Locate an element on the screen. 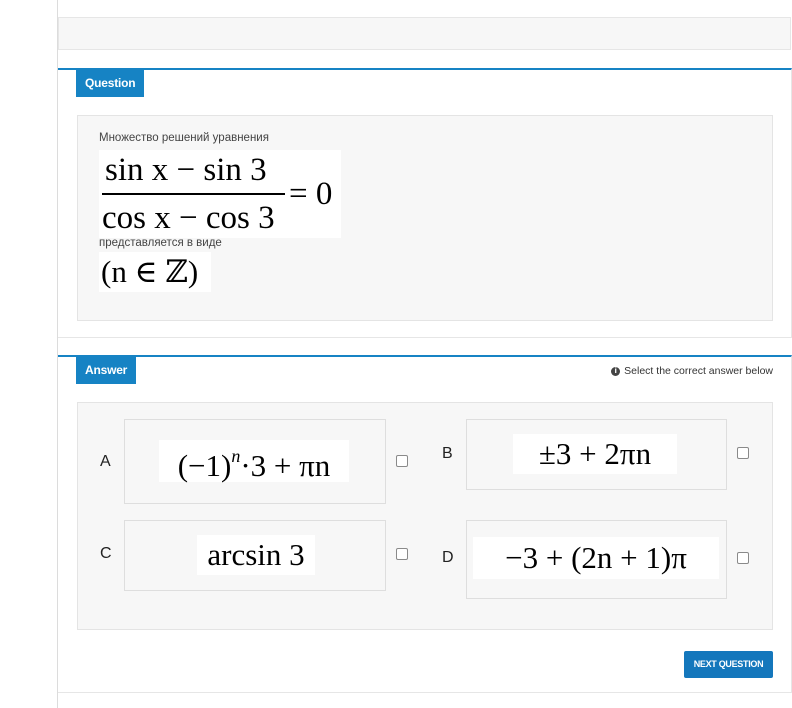  domain-note: (n ∈ ℤ) is located at coordinates (150, 271).